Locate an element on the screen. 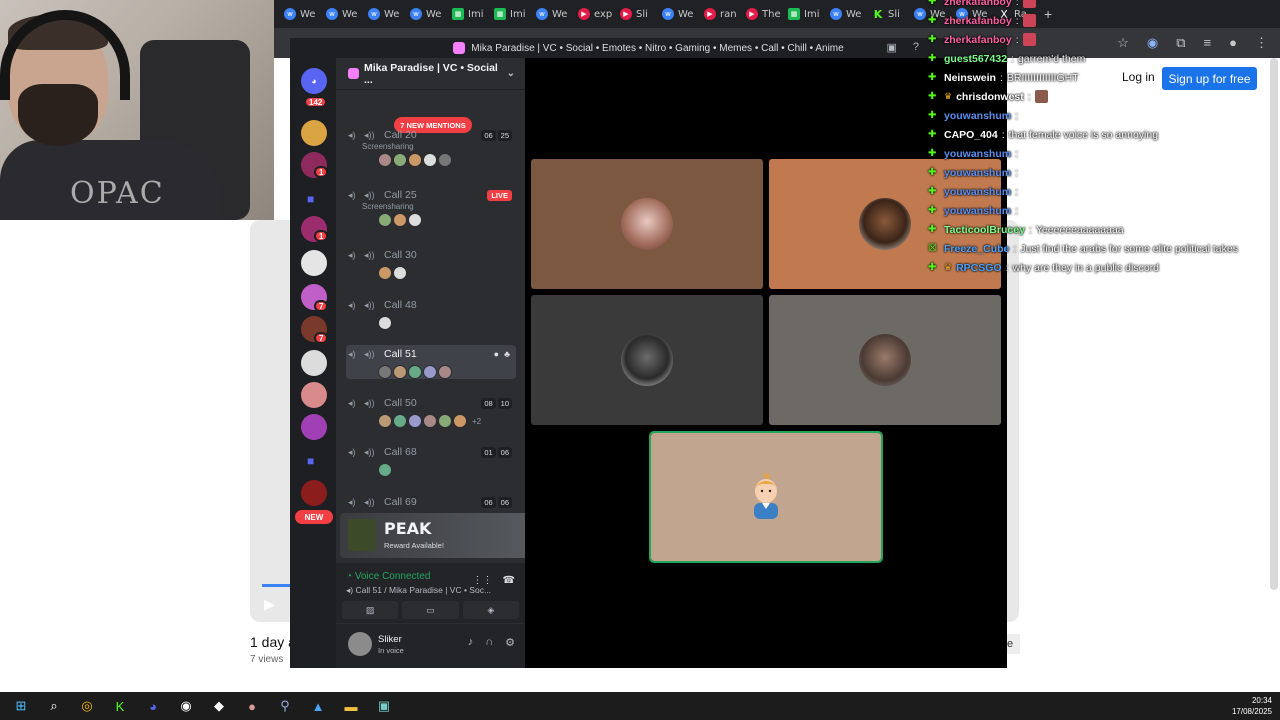 The image size is (1280, 720). kick-icon: K is located at coordinates (120, 706).